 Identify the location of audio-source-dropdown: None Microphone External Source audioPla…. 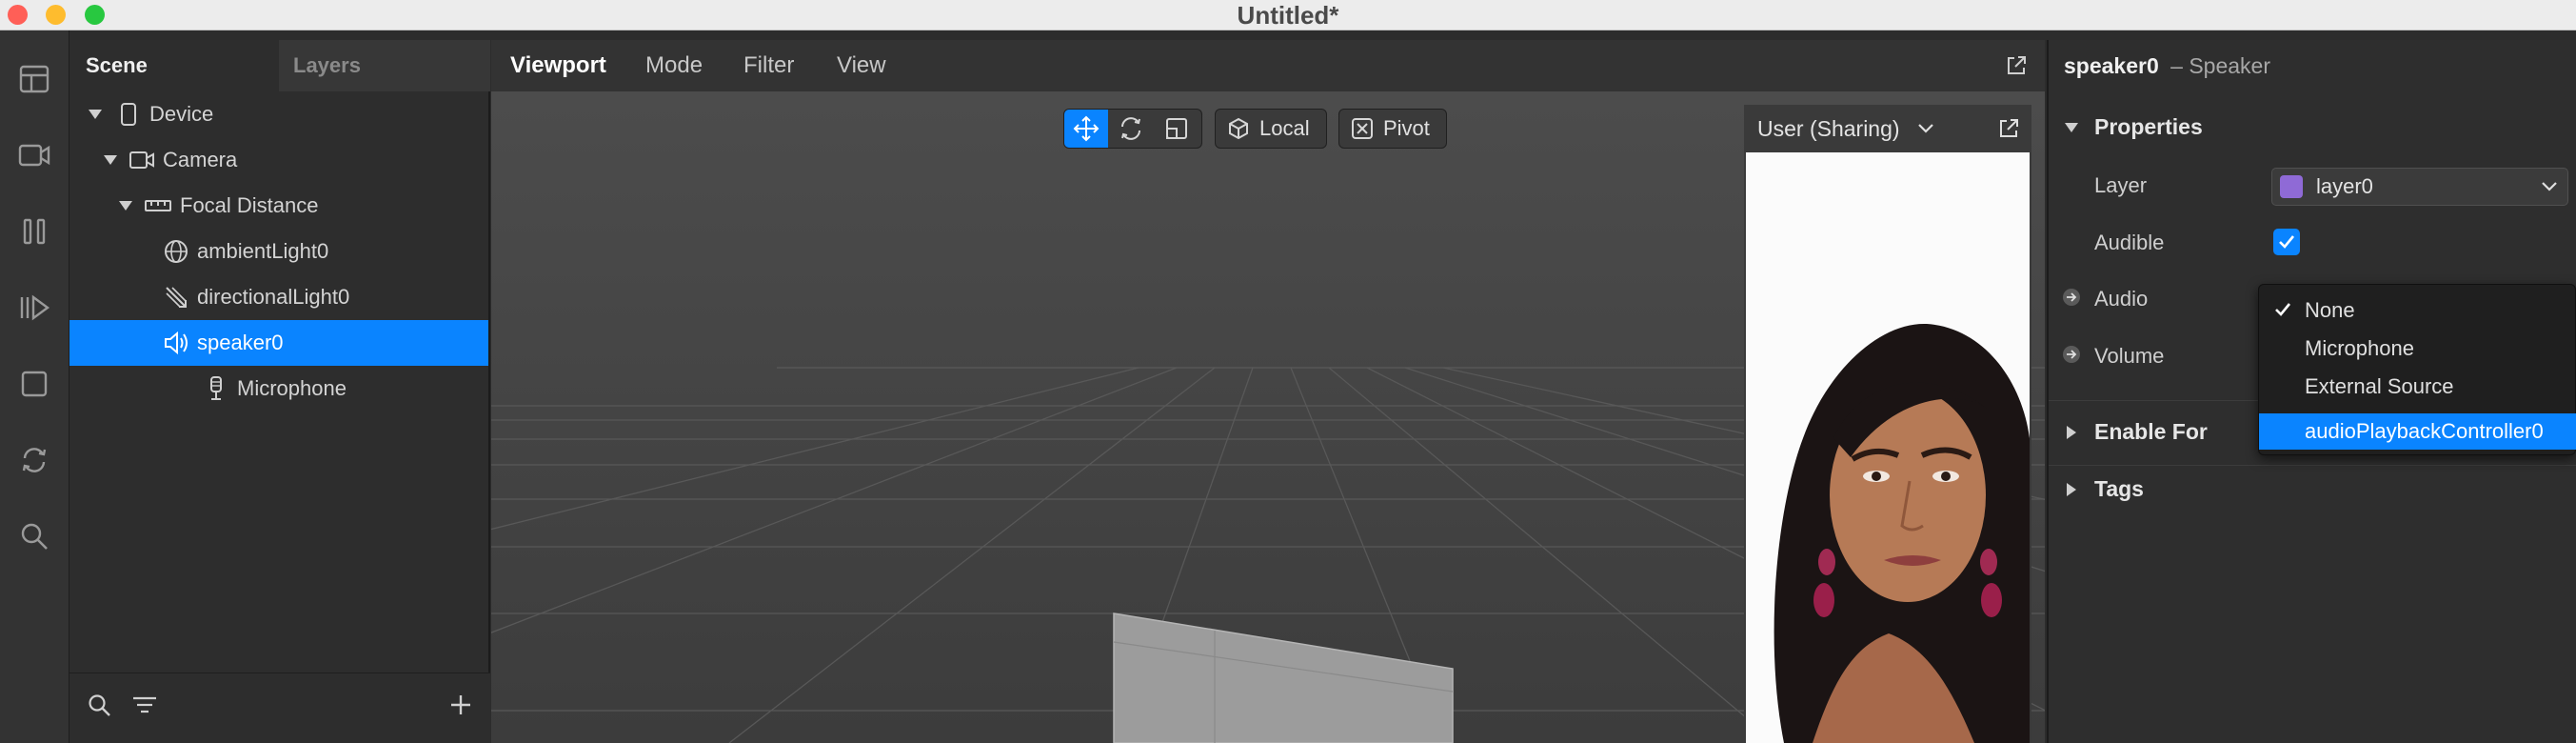
(2417, 369).